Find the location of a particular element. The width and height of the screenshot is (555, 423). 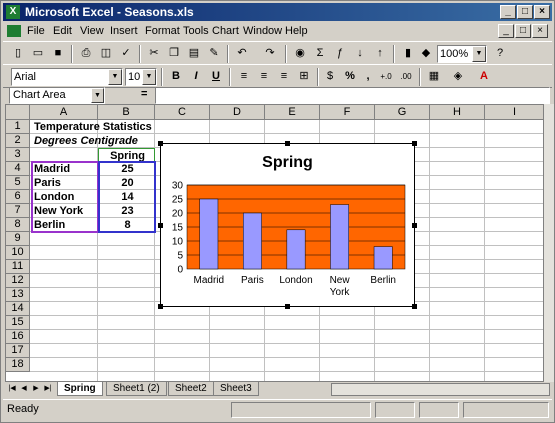

horizontal-scrollbar is located at coordinates (440, 389).